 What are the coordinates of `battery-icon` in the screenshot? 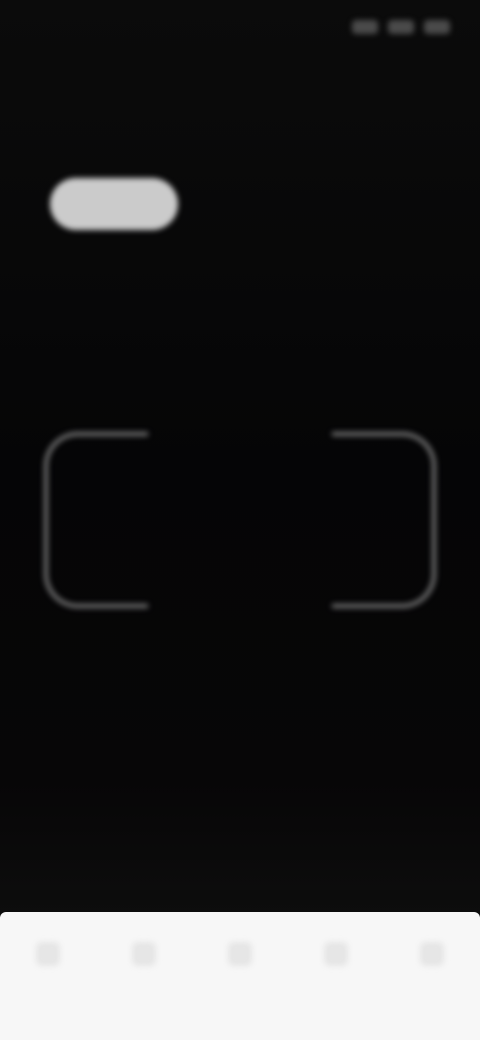 It's located at (437, 27).